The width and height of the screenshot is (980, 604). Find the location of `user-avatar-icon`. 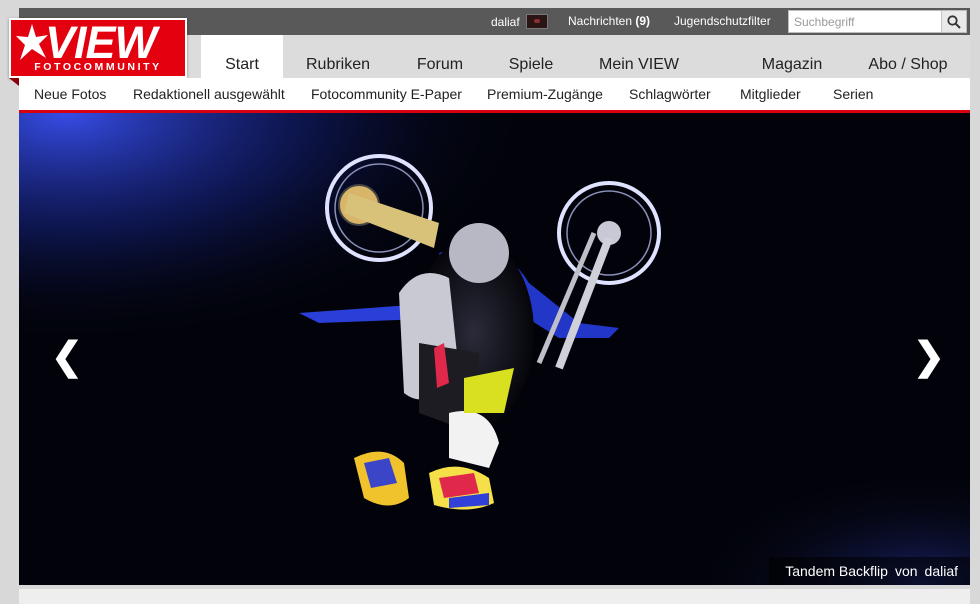

user-avatar-icon is located at coordinates (536, 21).